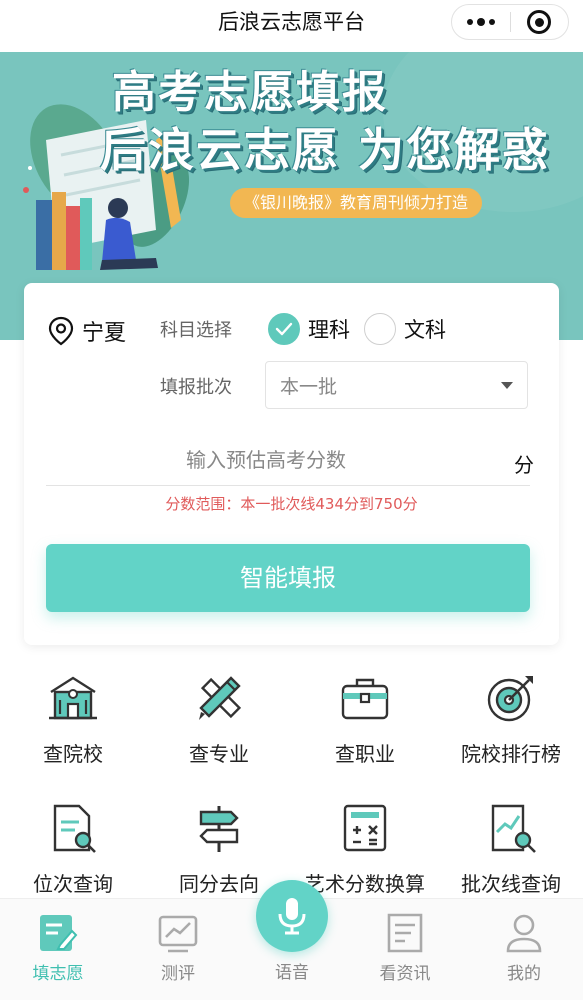 This screenshot has height=1000, width=583. I want to click on banner-headline-1: 高考志愿填报, so click(250, 92).